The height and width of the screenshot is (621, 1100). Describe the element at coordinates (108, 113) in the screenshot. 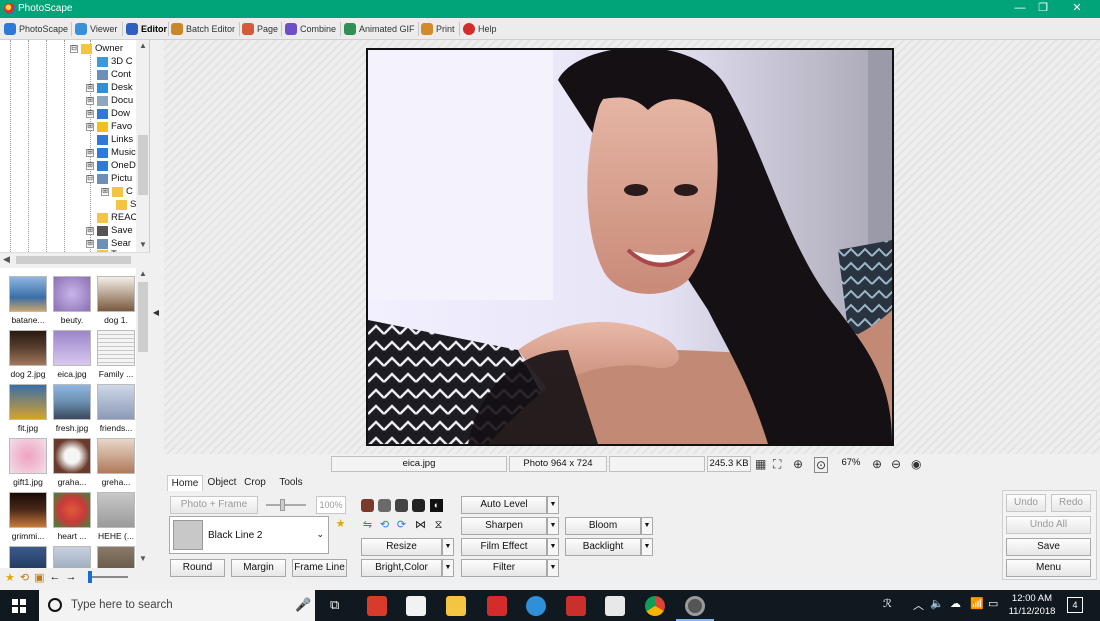

I see `tree-item-downloads: ⊞ Dow` at that location.